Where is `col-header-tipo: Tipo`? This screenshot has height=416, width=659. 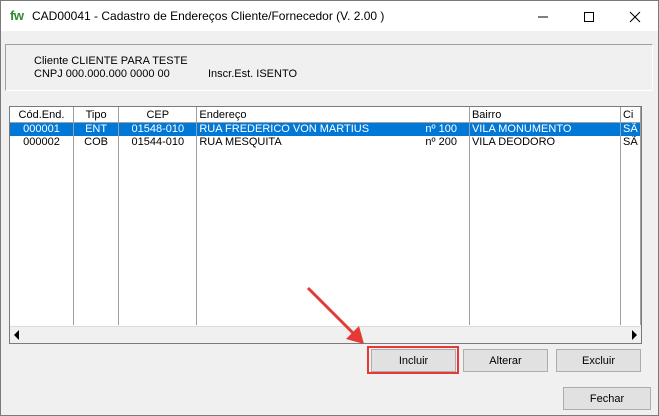
col-header-tipo: Tipo is located at coordinates (96, 115).